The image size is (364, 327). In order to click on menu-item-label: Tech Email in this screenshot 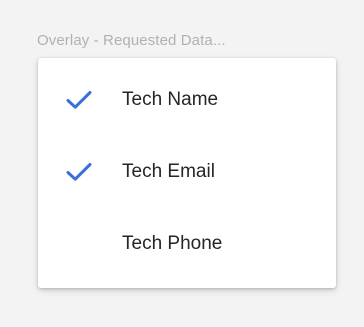, I will do `click(168, 171)`.